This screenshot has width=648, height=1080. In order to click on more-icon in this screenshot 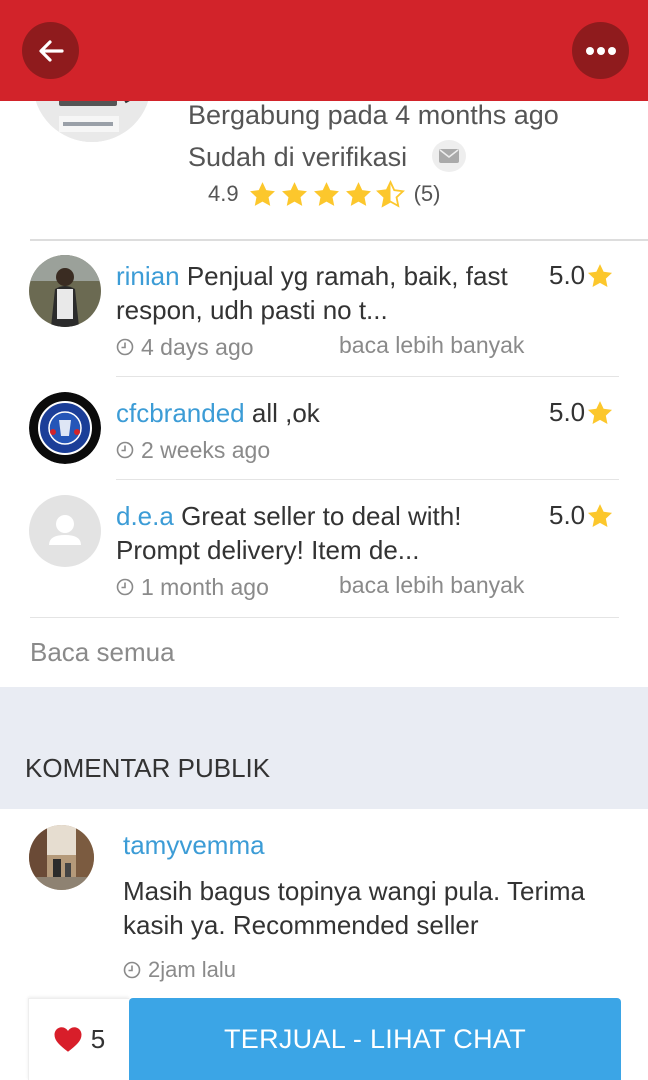, I will do `click(600, 50)`.